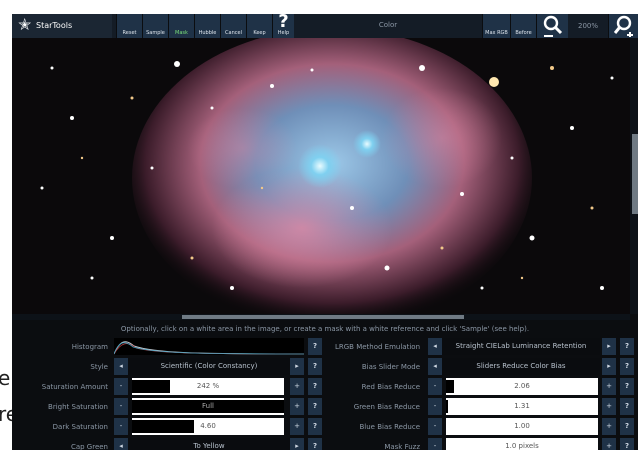  I want to click on vertical-scrollbar, so click(634, 176).